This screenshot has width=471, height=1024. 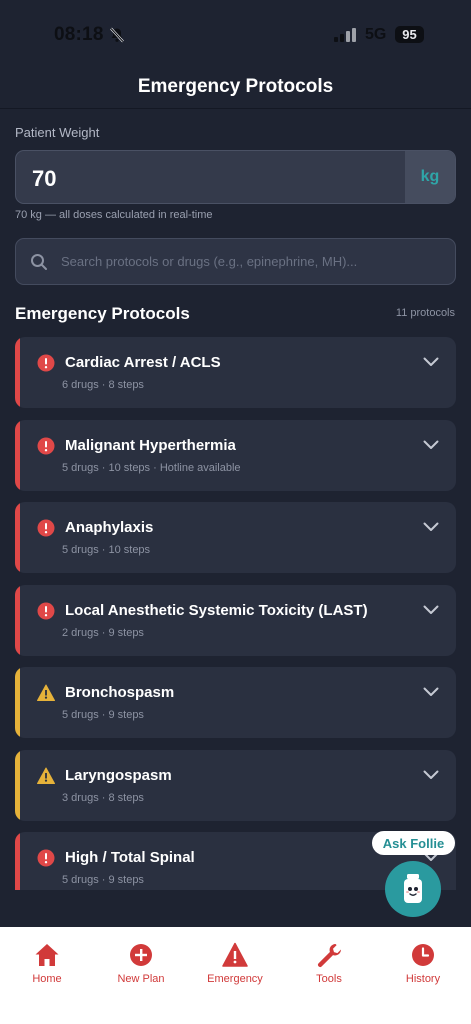 What do you see at coordinates (118, 775) in the screenshot?
I see `protocol-title: Laryngospasm` at bounding box center [118, 775].